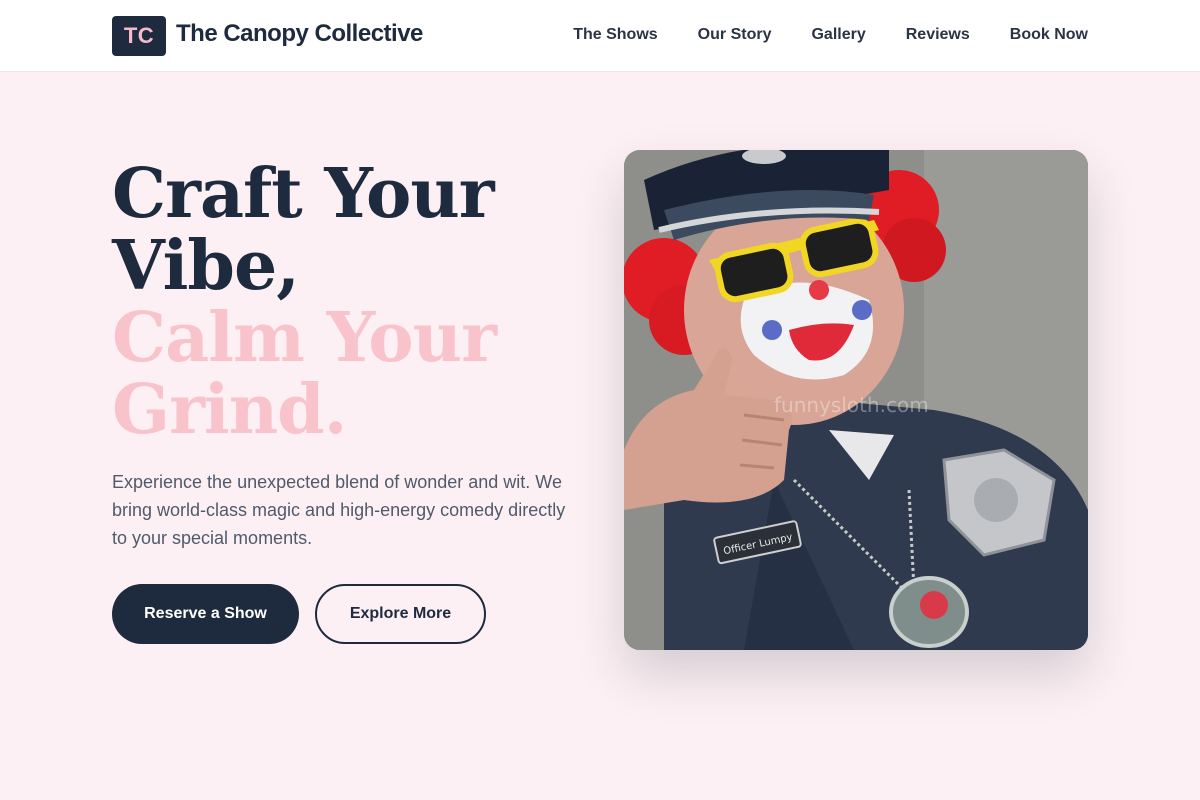 This screenshot has width=1200, height=800. What do you see at coordinates (299, 34) in the screenshot?
I see `brand-name: The Canopy Collective` at bounding box center [299, 34].